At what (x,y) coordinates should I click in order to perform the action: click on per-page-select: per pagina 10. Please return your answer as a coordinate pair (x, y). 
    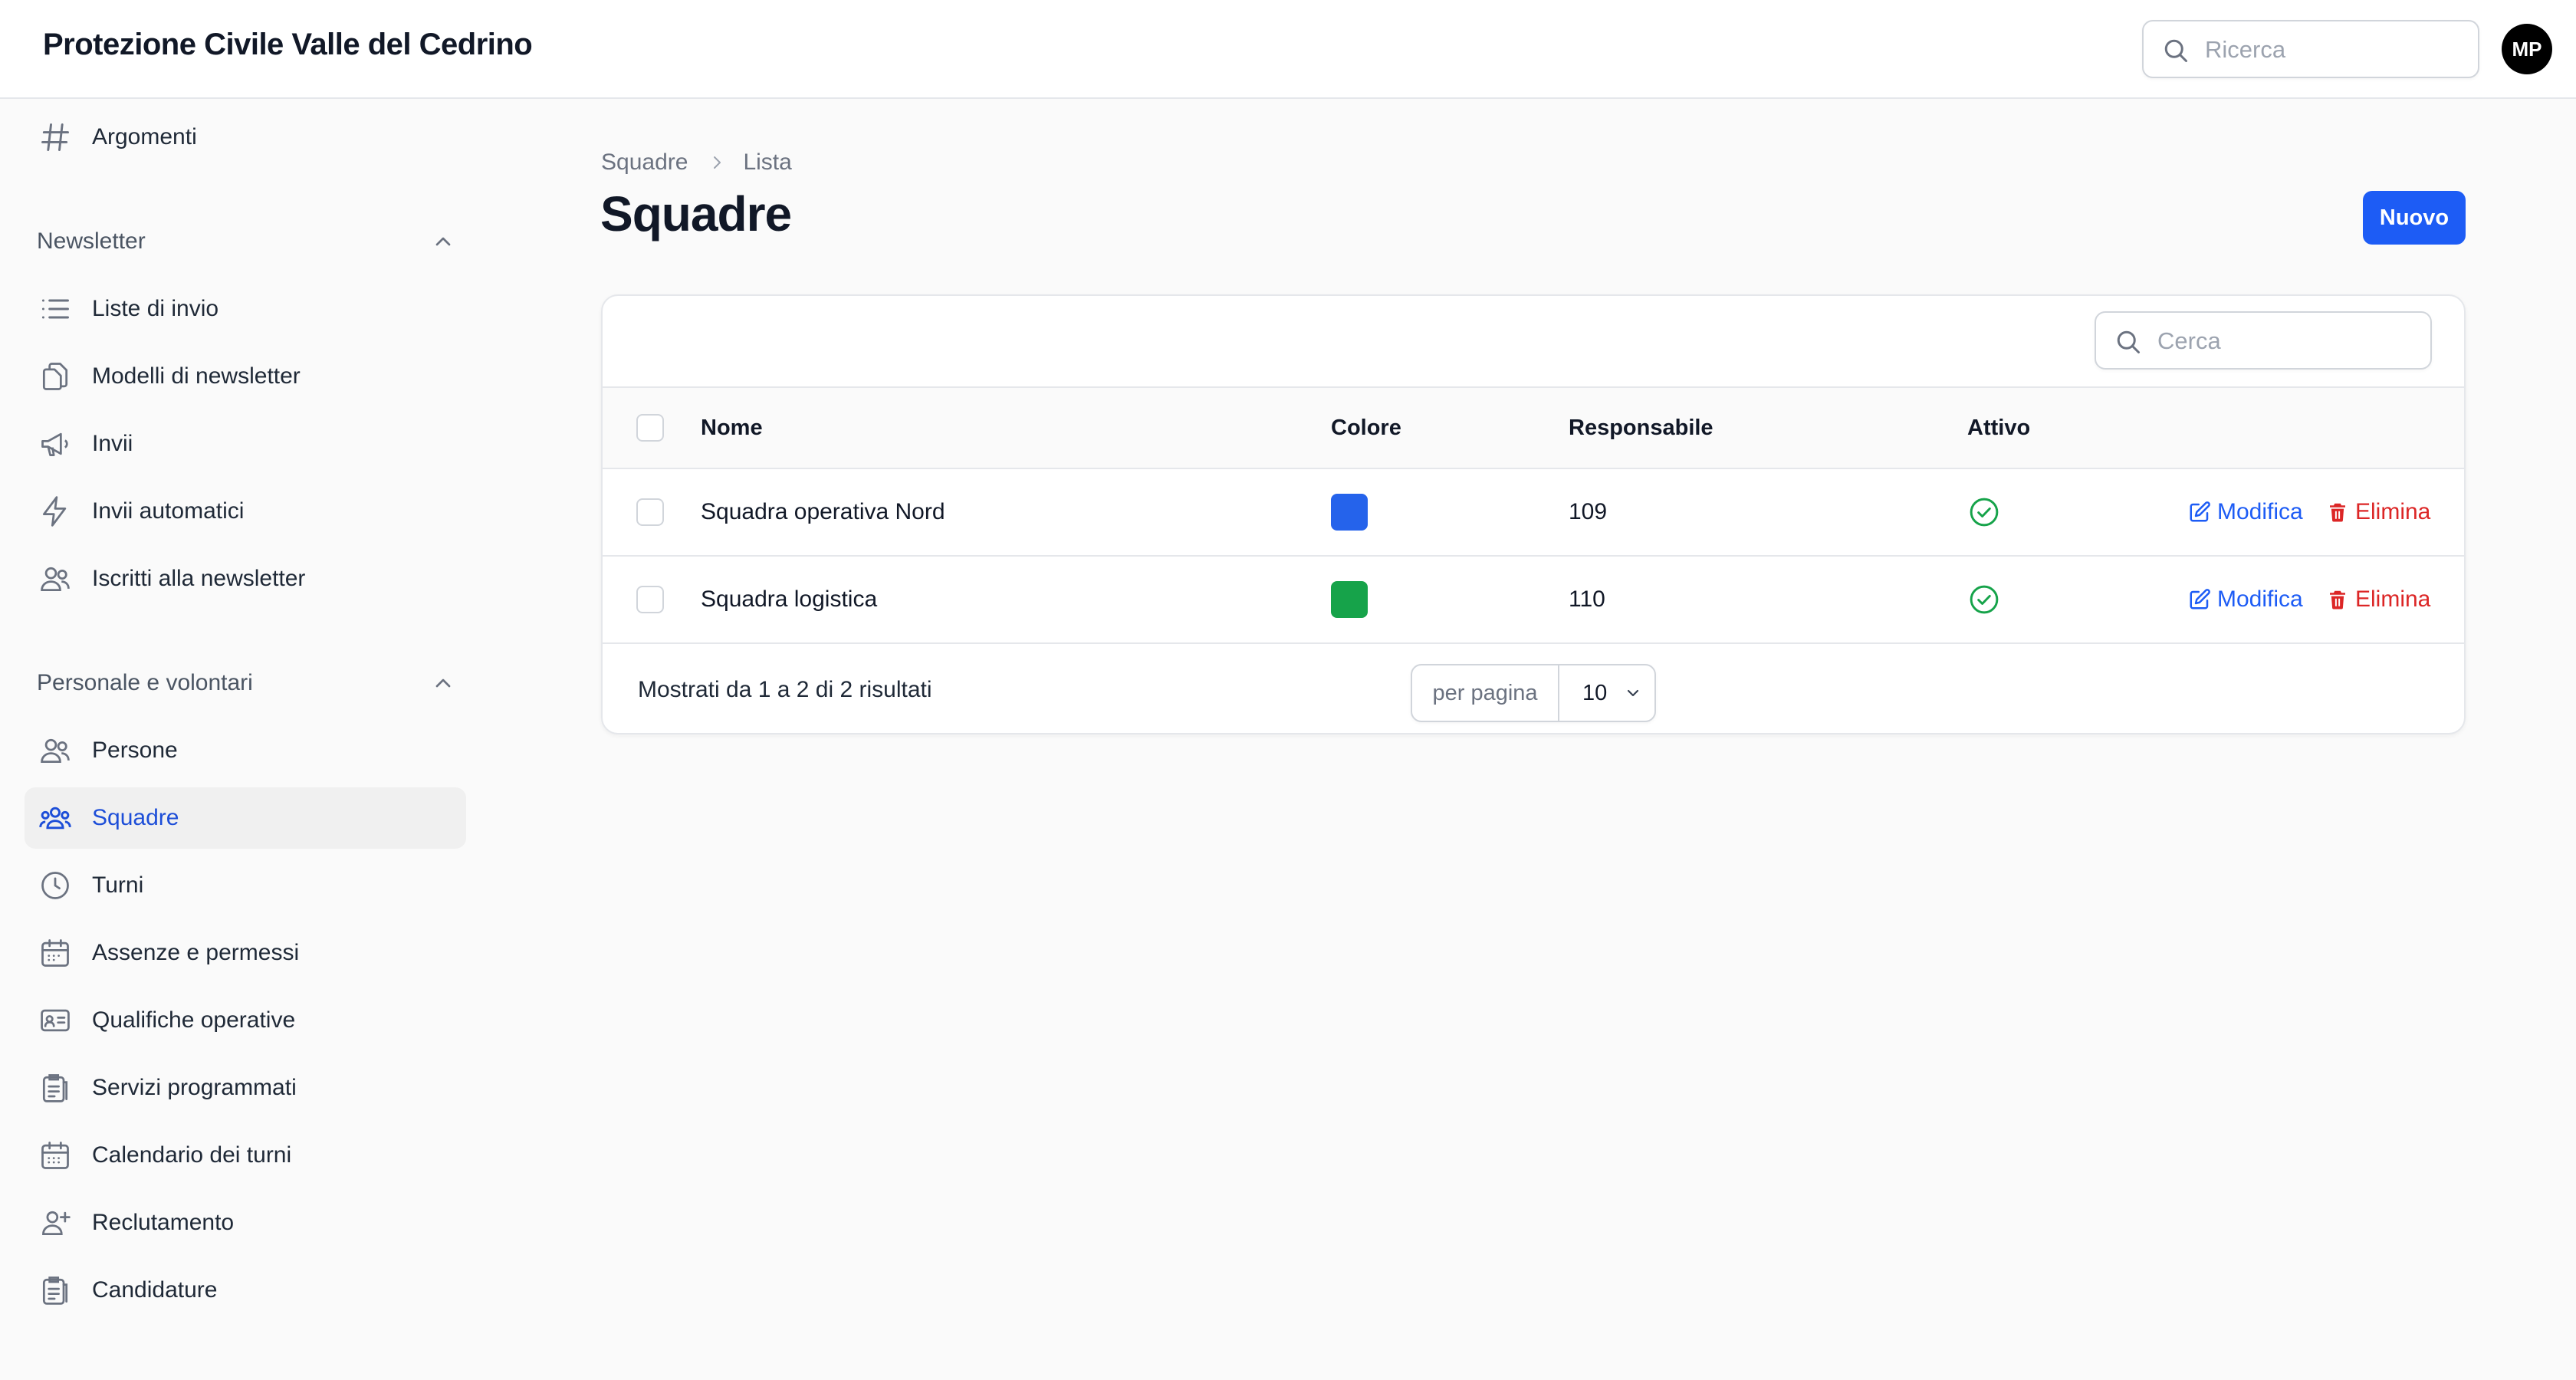
    Looking at the image, I should click on (1533, 693).